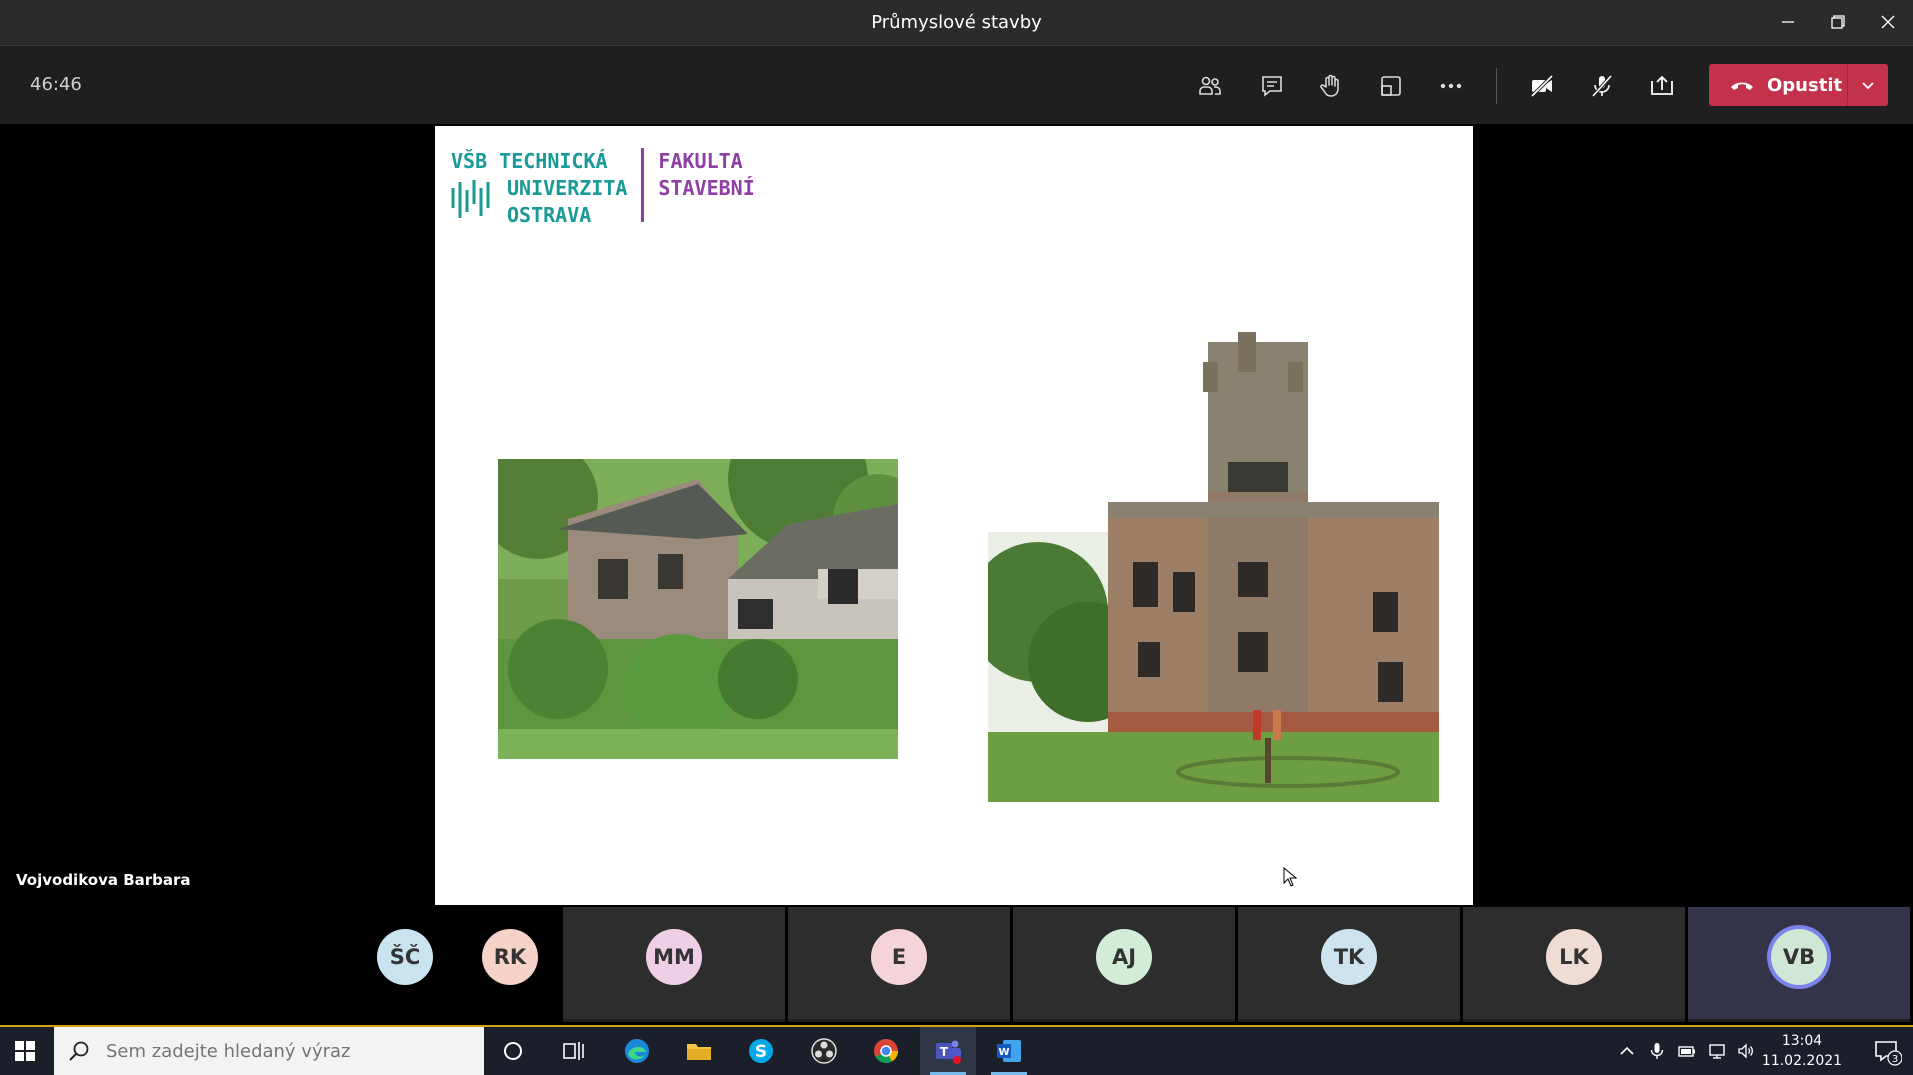 The width and height of the screenshot is (1913, 1075). Describe the element at coordinates (510, 956) in the screenshot. I see `participant-avatar: RK` at that location.